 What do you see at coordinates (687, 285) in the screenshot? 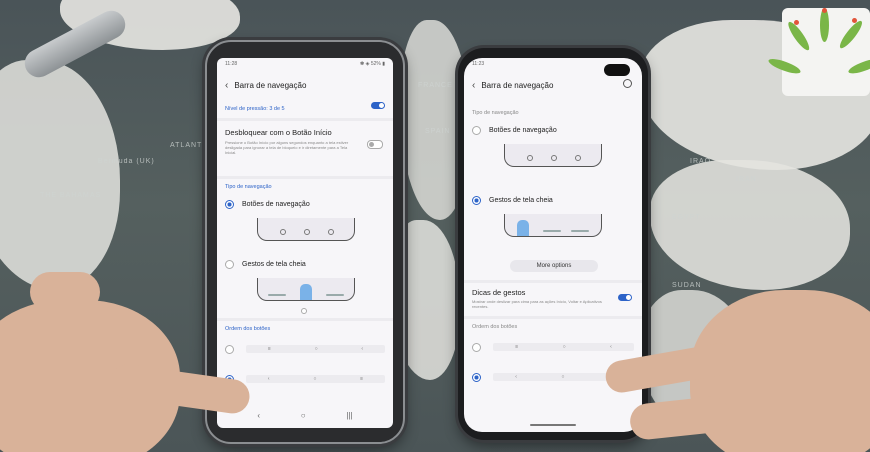
I see `map-label: SUDAN` at bounding box center [687, 285].